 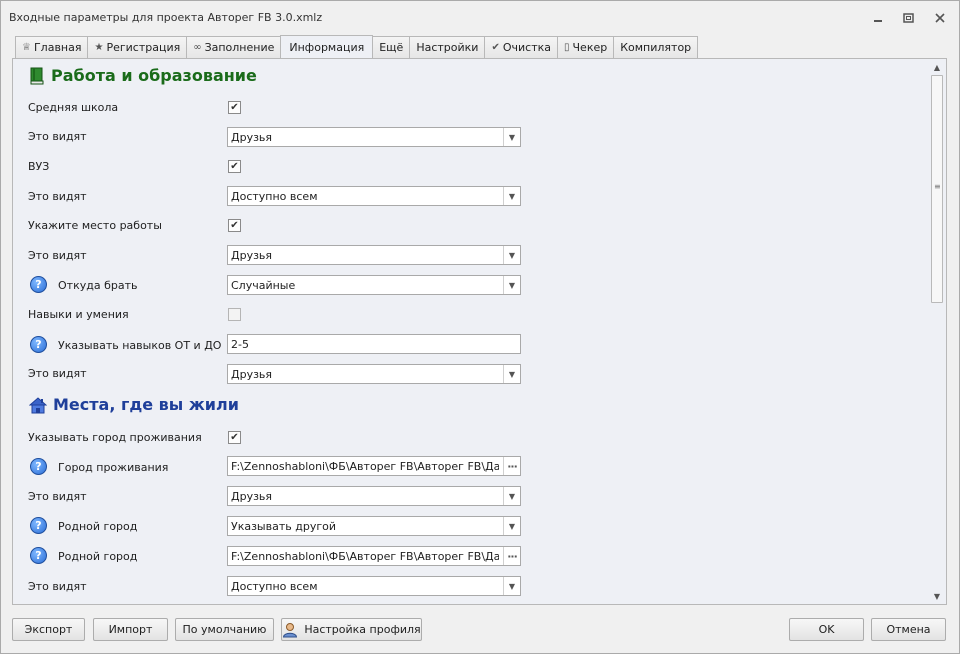 I want to click on tab-label: Главная, so click(x=57, y=47).